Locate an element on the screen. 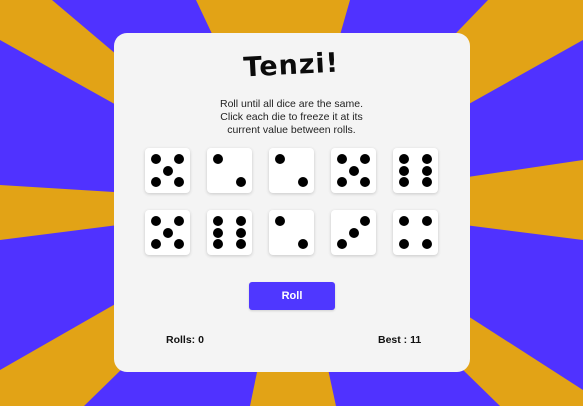  best-score: Best : 11 is located at coordinates (400, 340).